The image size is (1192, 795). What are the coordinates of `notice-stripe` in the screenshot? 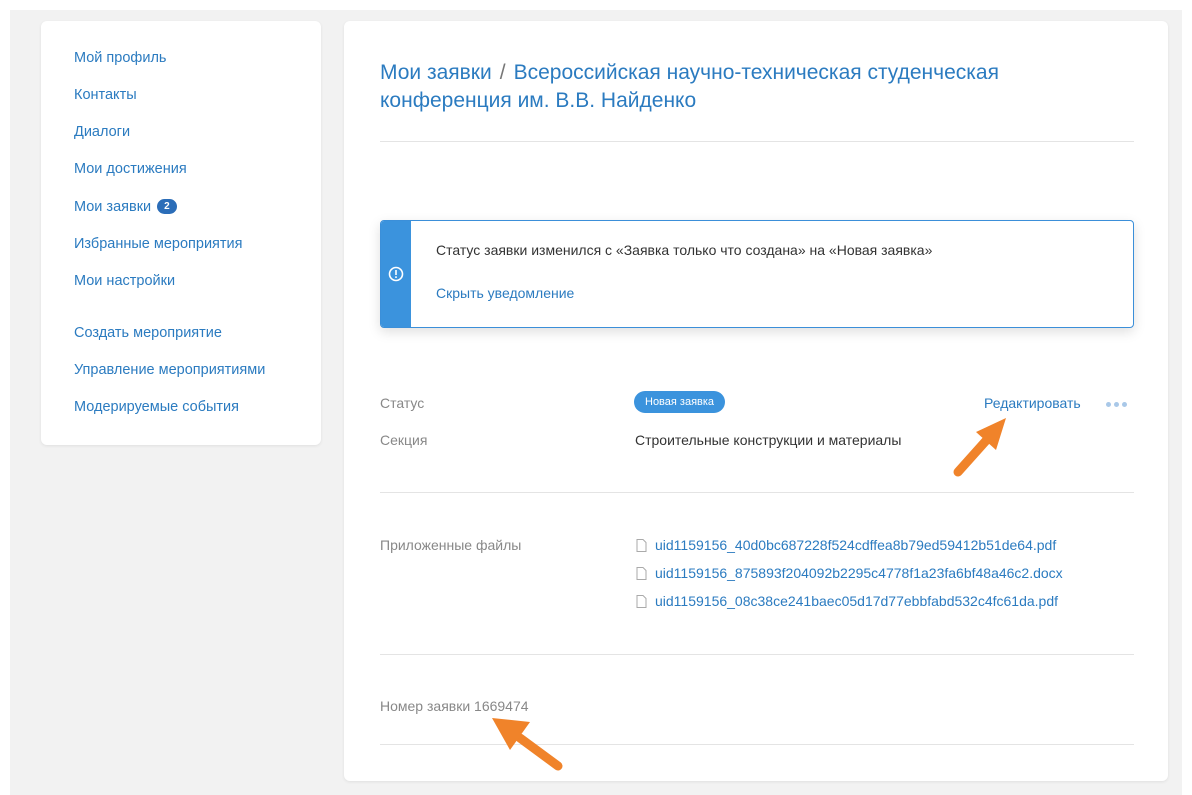 It's located at (396, 274).